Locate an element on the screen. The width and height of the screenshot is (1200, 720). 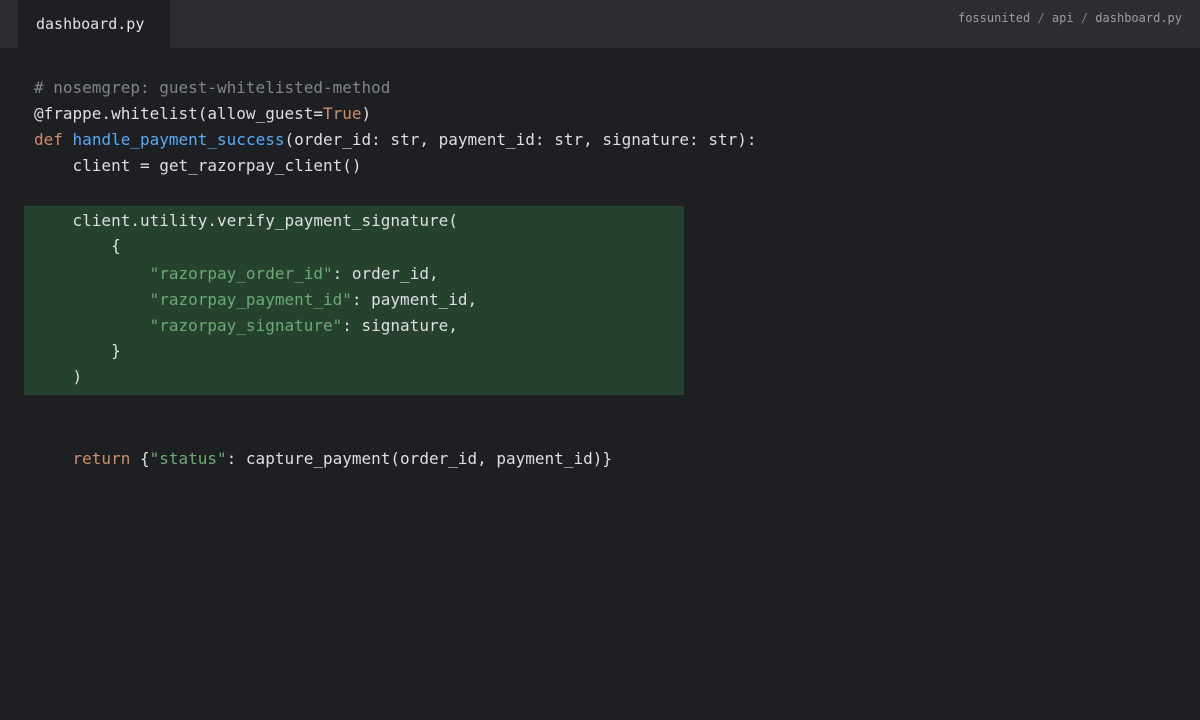
code-line-client: client = get_razorpay_client() is located at coordinates (198, 166).